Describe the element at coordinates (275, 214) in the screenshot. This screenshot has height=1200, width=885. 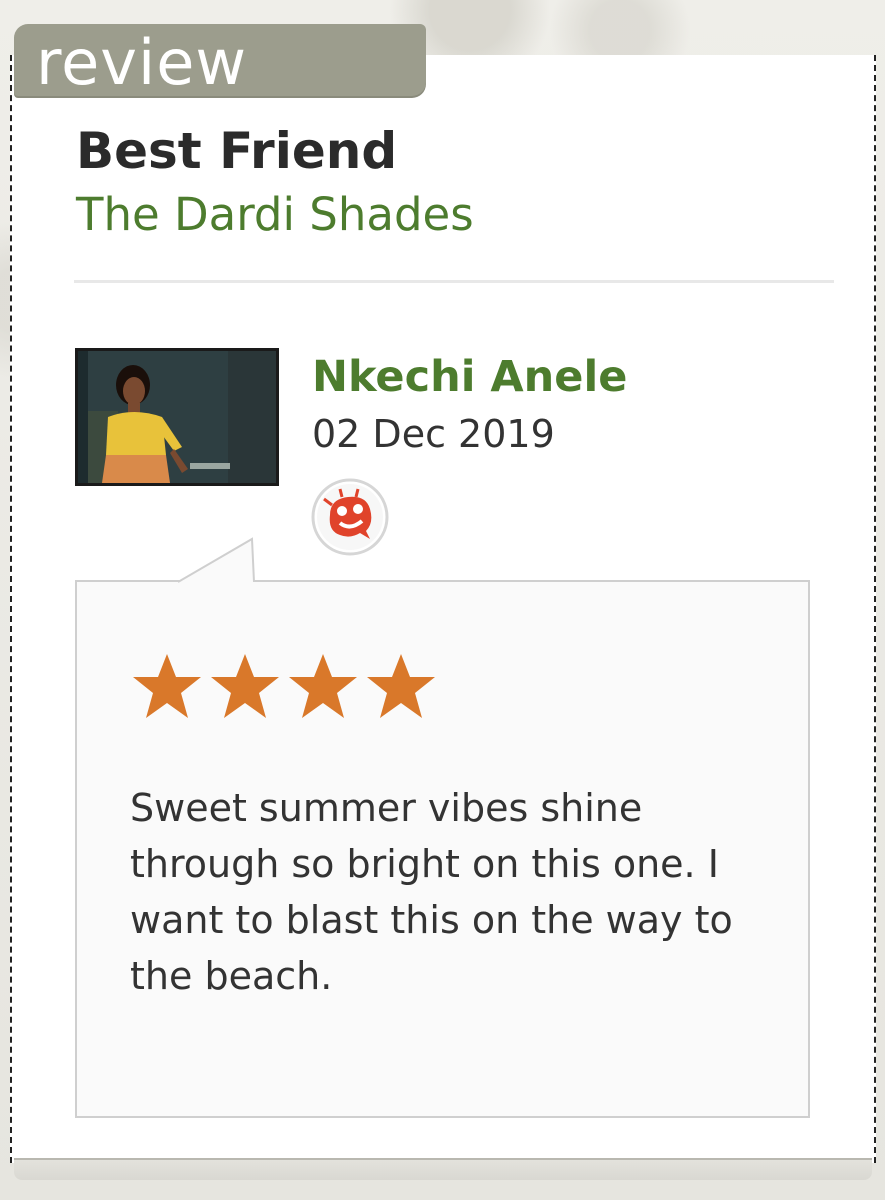
I see `artist-name: The Dardi Shades` at that location.